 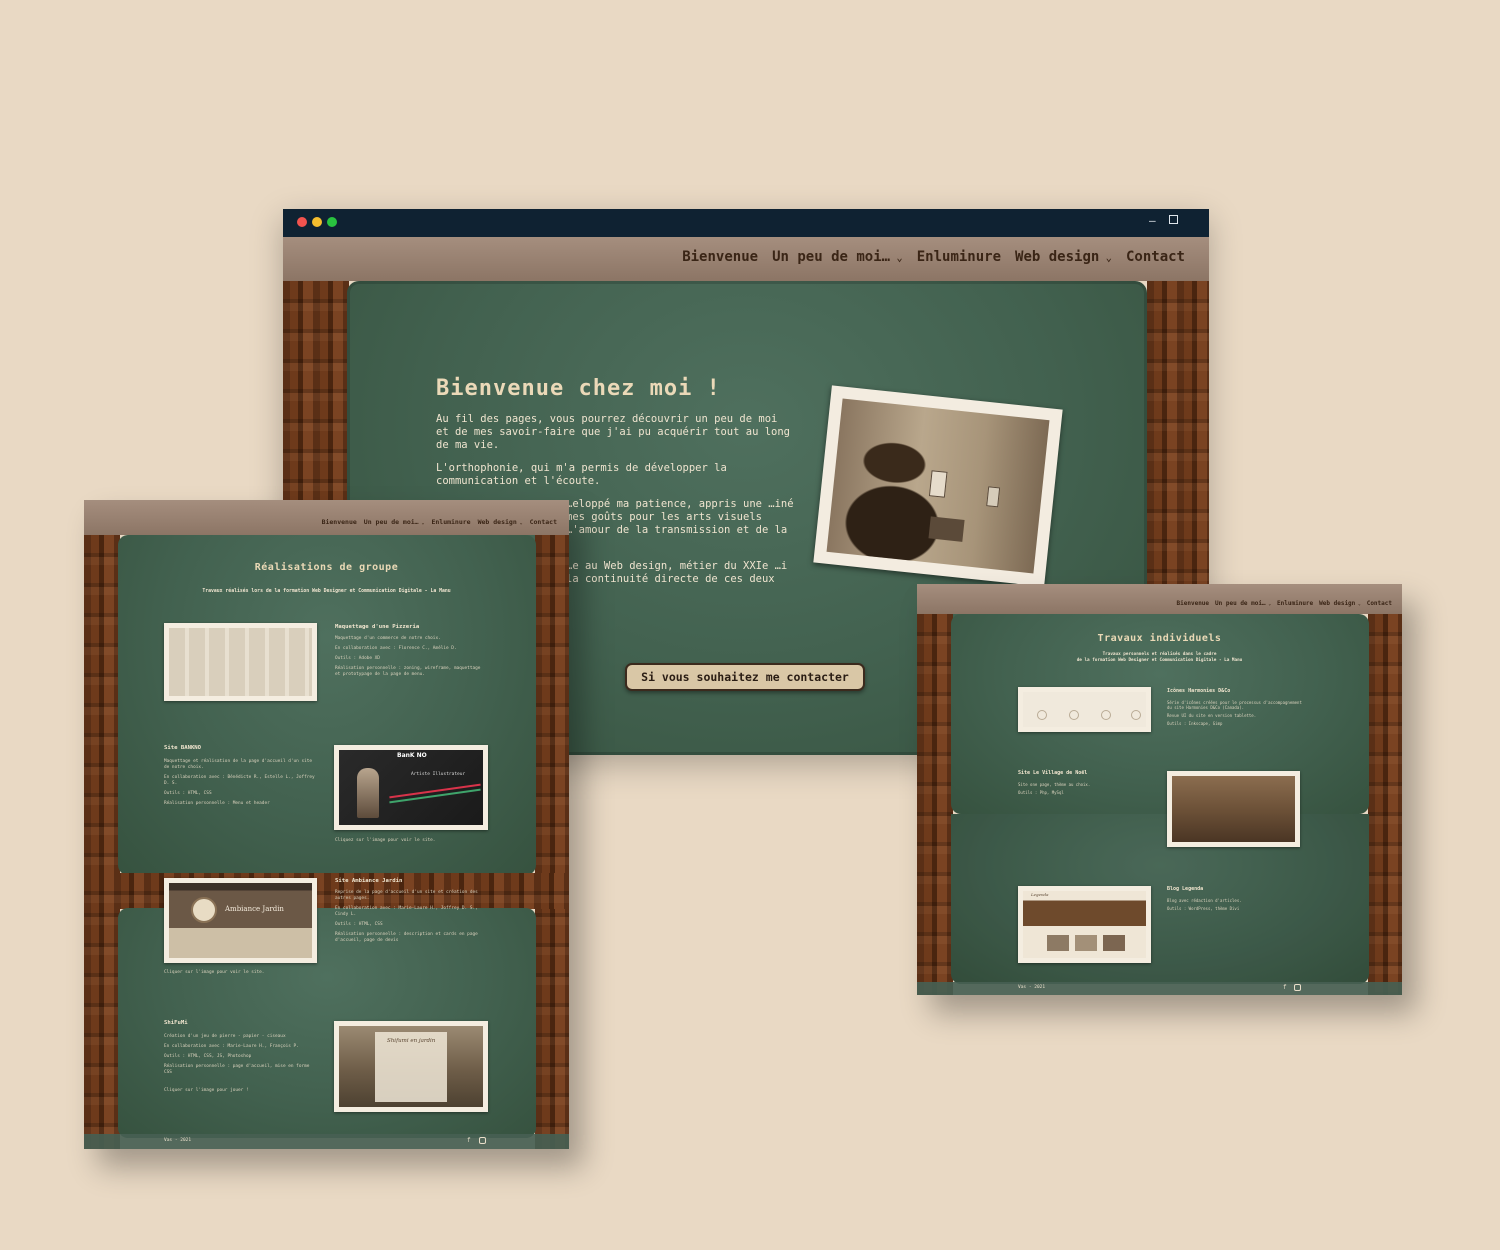 What do you see at coordinates (326, 567) in the screenshot?
I see `group-title: Réalisations de groupe` at bounding box center [326, 567].